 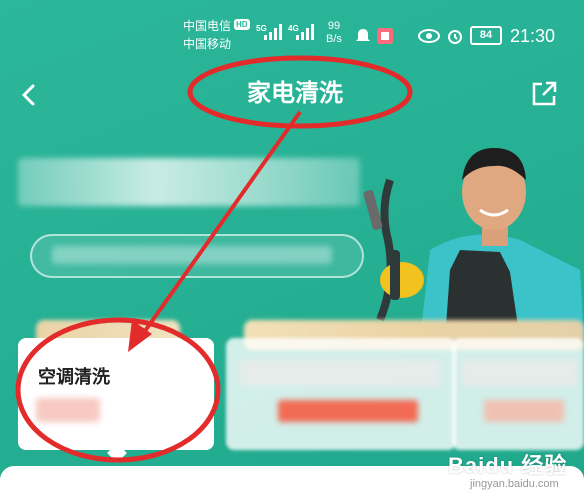 What do you see at coordinates (275, 32) in the screenshot?
I see `signal-bars-1-icon` at bounding box center [275, 32].